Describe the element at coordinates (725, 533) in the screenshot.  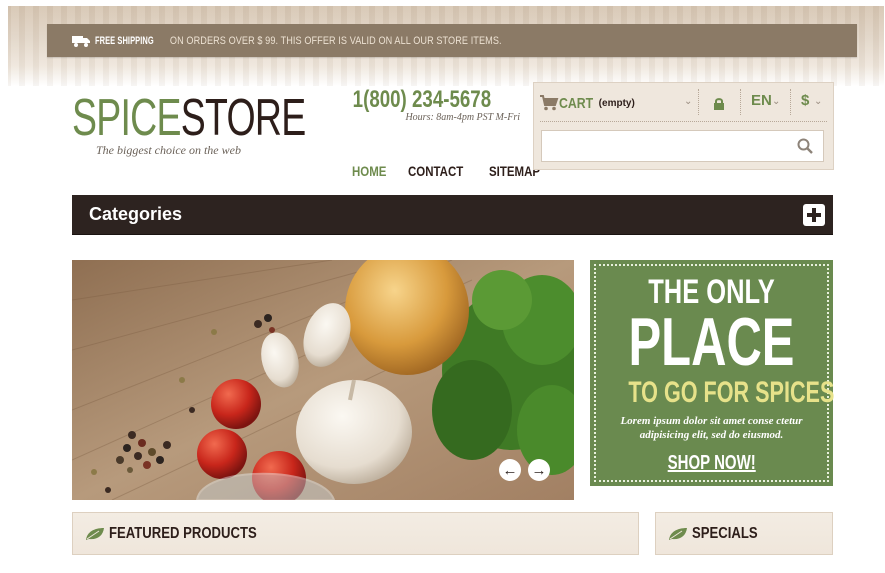
I see `specials-title: SPECIALS` at that location.